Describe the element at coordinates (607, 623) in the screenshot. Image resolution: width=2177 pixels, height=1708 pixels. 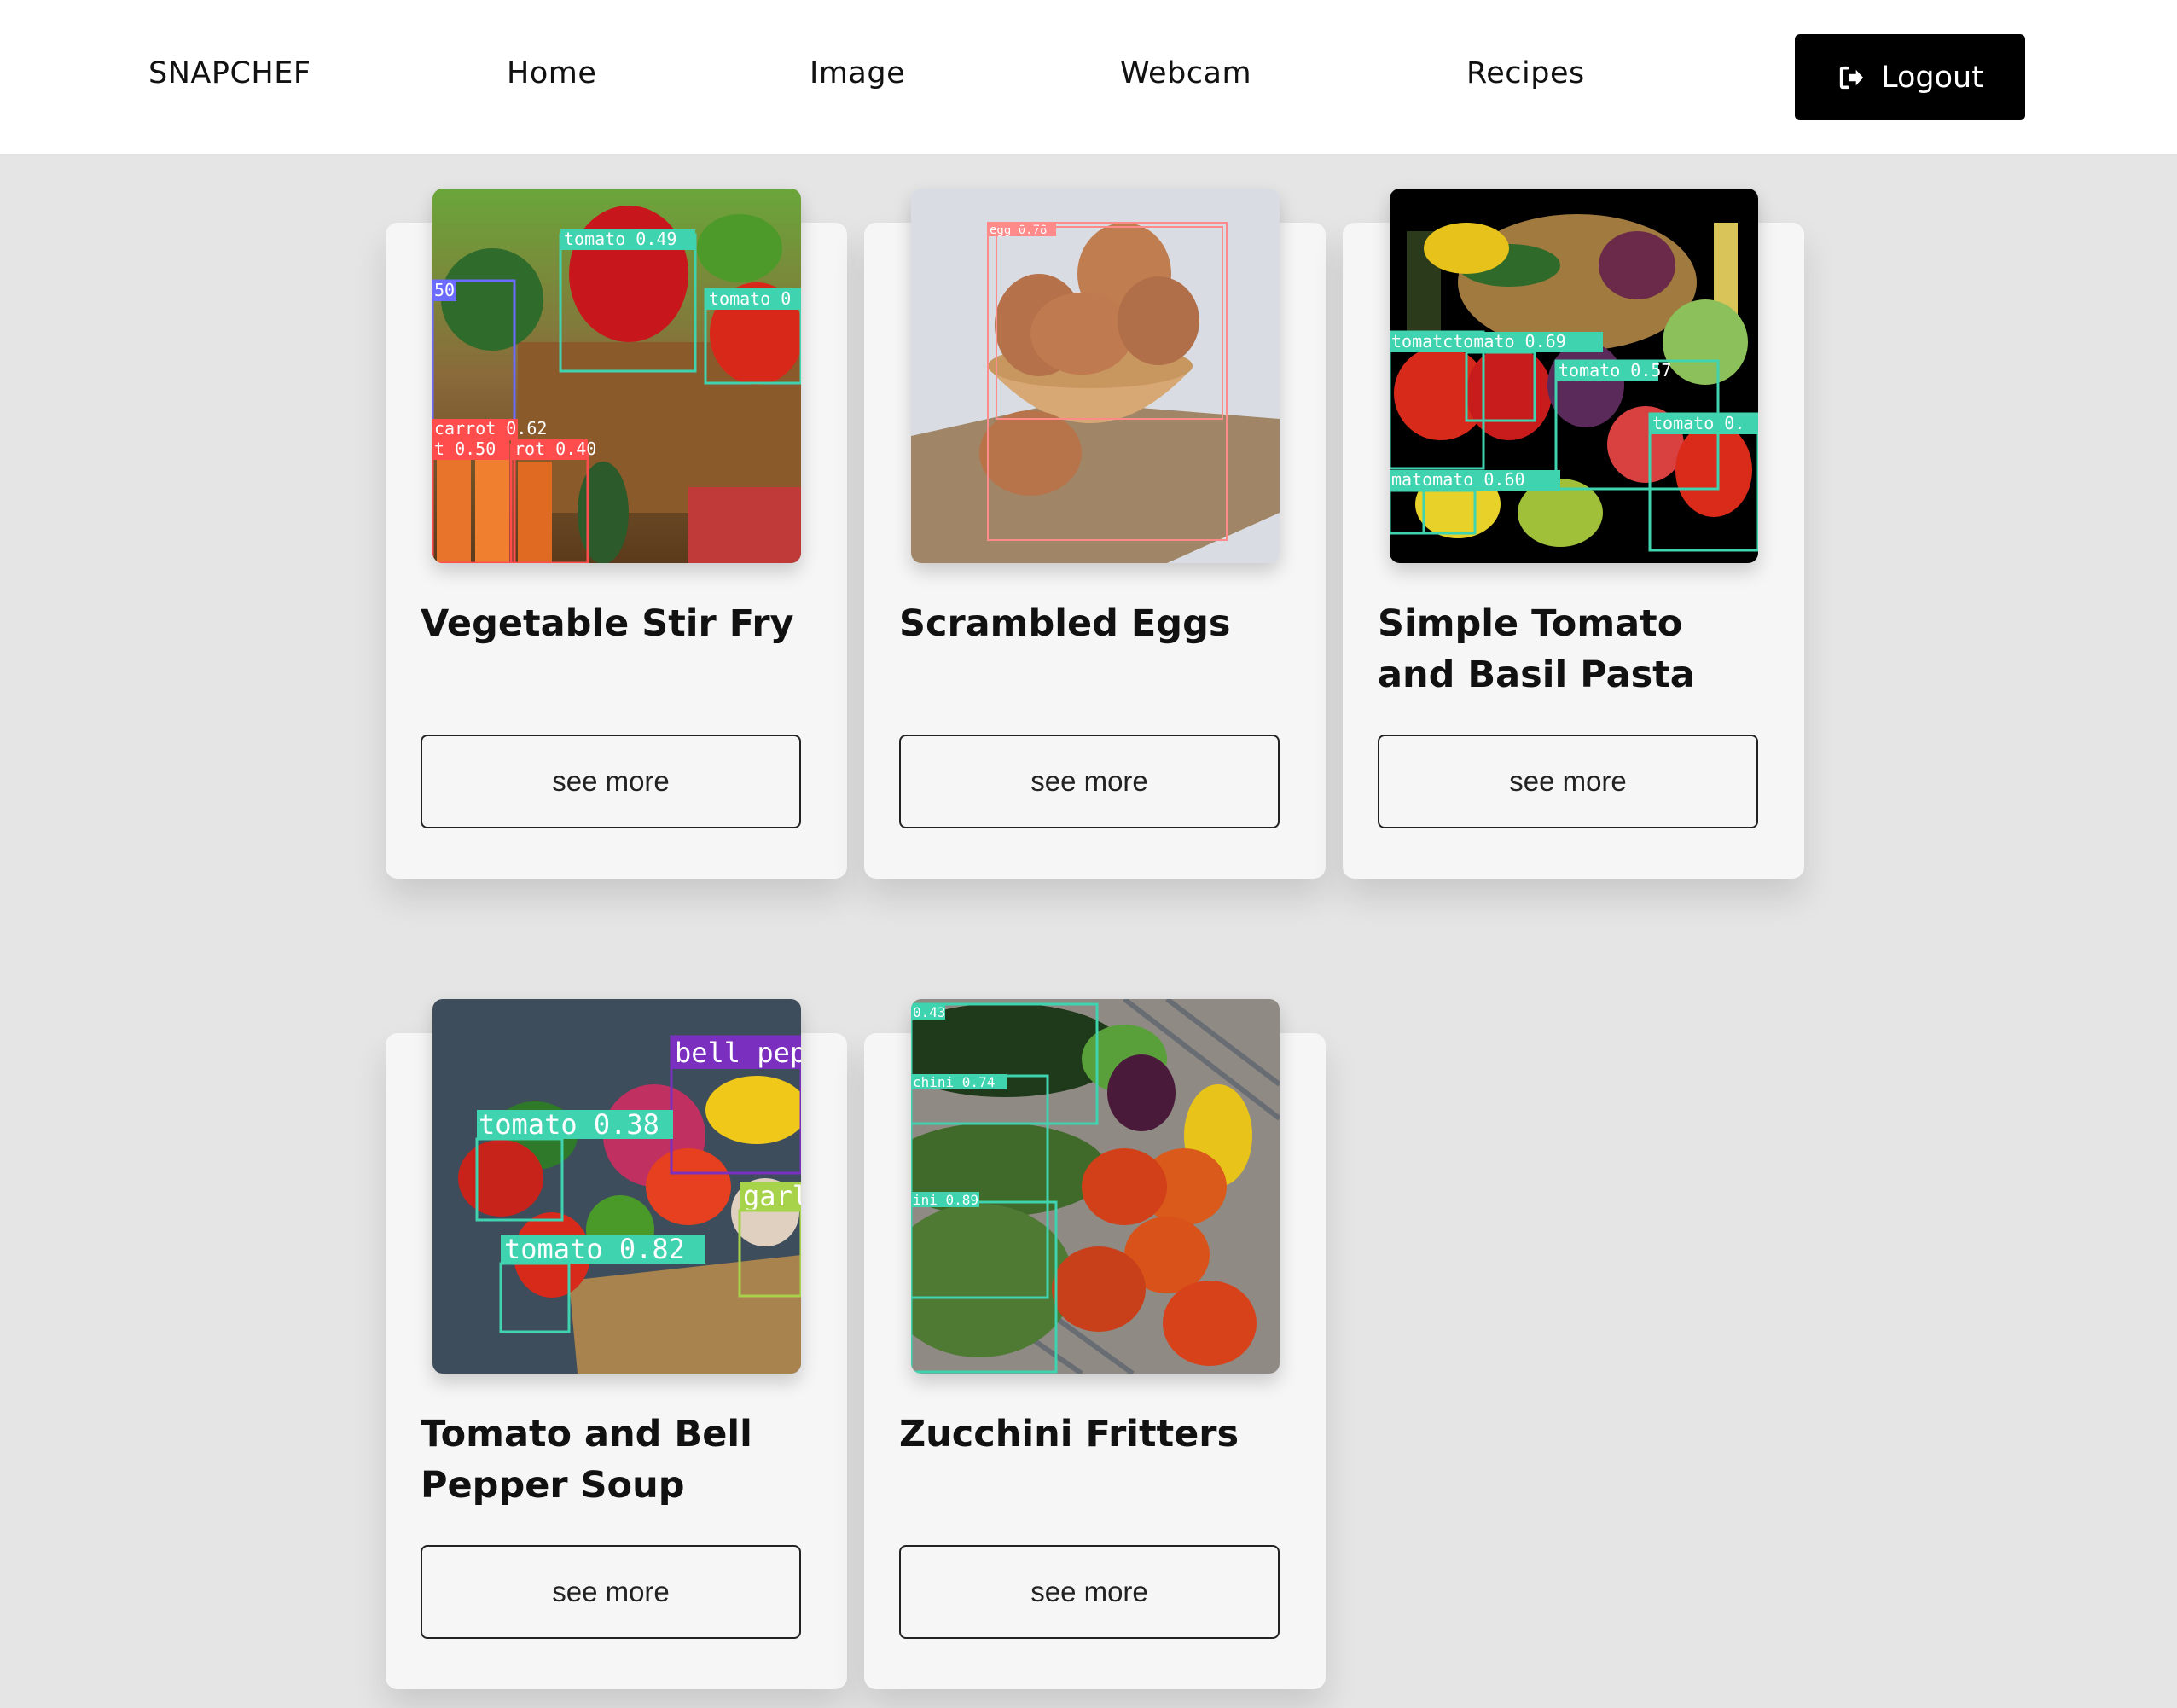
I see `recipe-title: Vegetable Stir Fry` at that location.